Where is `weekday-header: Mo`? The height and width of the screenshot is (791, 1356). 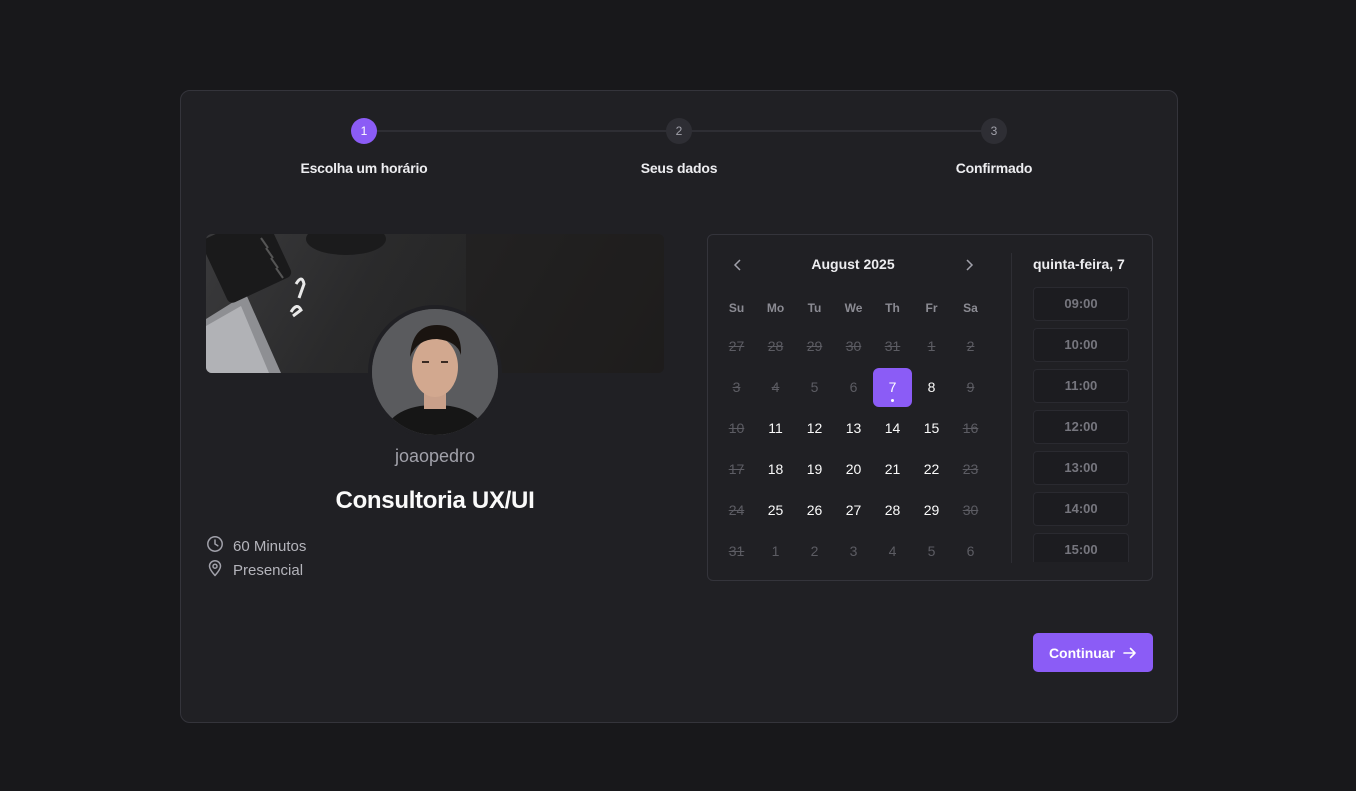
weekday-header: Mo is located at coordinates (775, 308).